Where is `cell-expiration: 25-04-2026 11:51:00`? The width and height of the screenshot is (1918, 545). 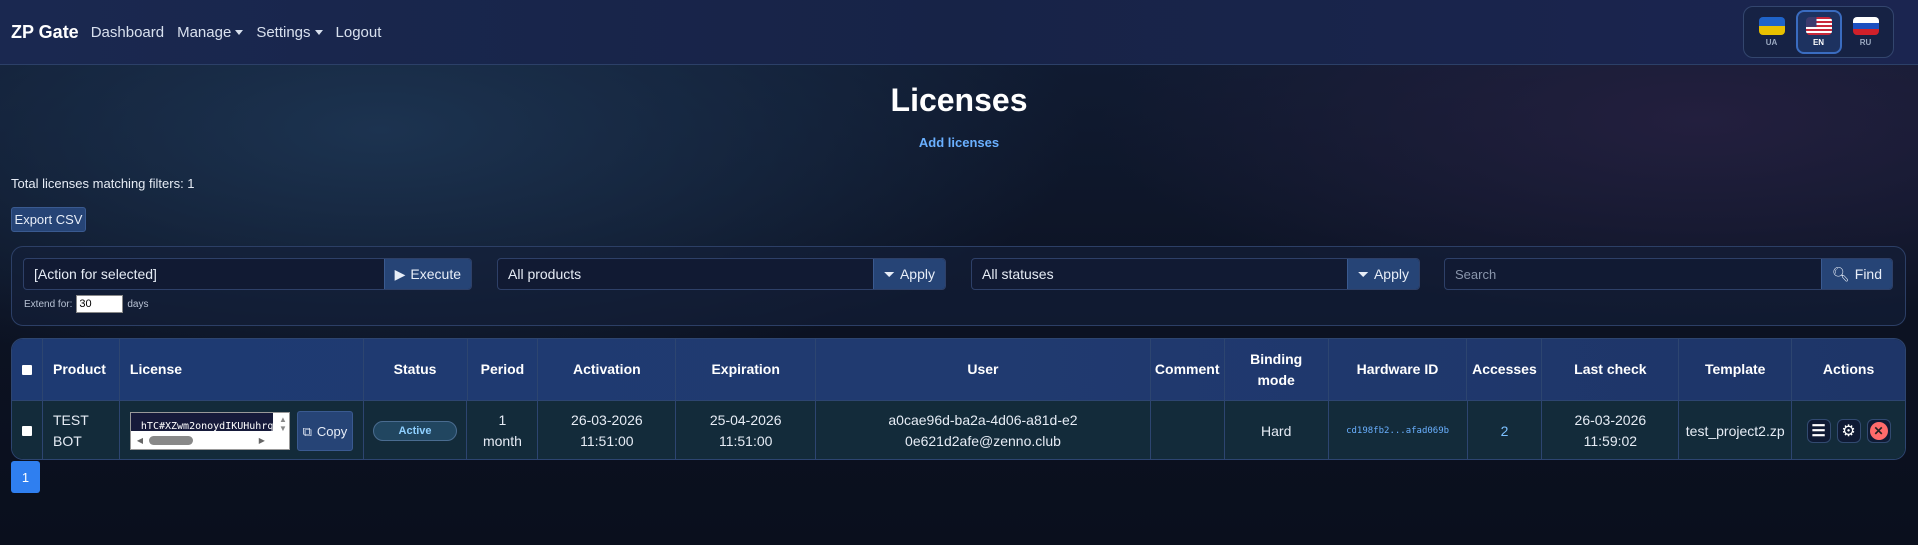
cell-expiration: 25-04-2026 11:51:00 is located at coordinates (746, 430).